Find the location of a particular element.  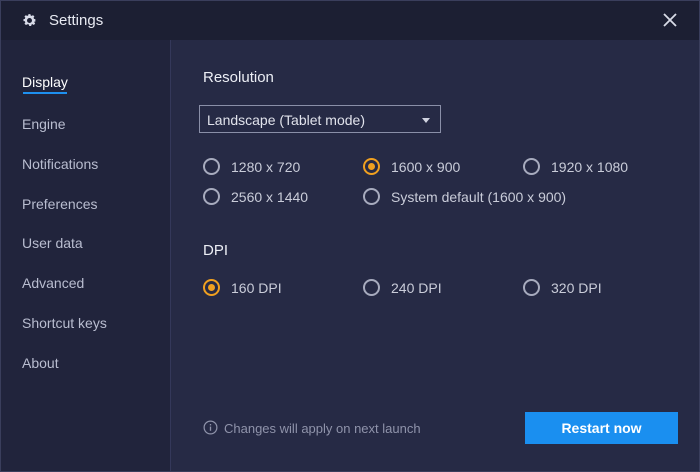

radio-resolution-1920x1080: 1920 x 1080 is located at coordinates (593, 167).